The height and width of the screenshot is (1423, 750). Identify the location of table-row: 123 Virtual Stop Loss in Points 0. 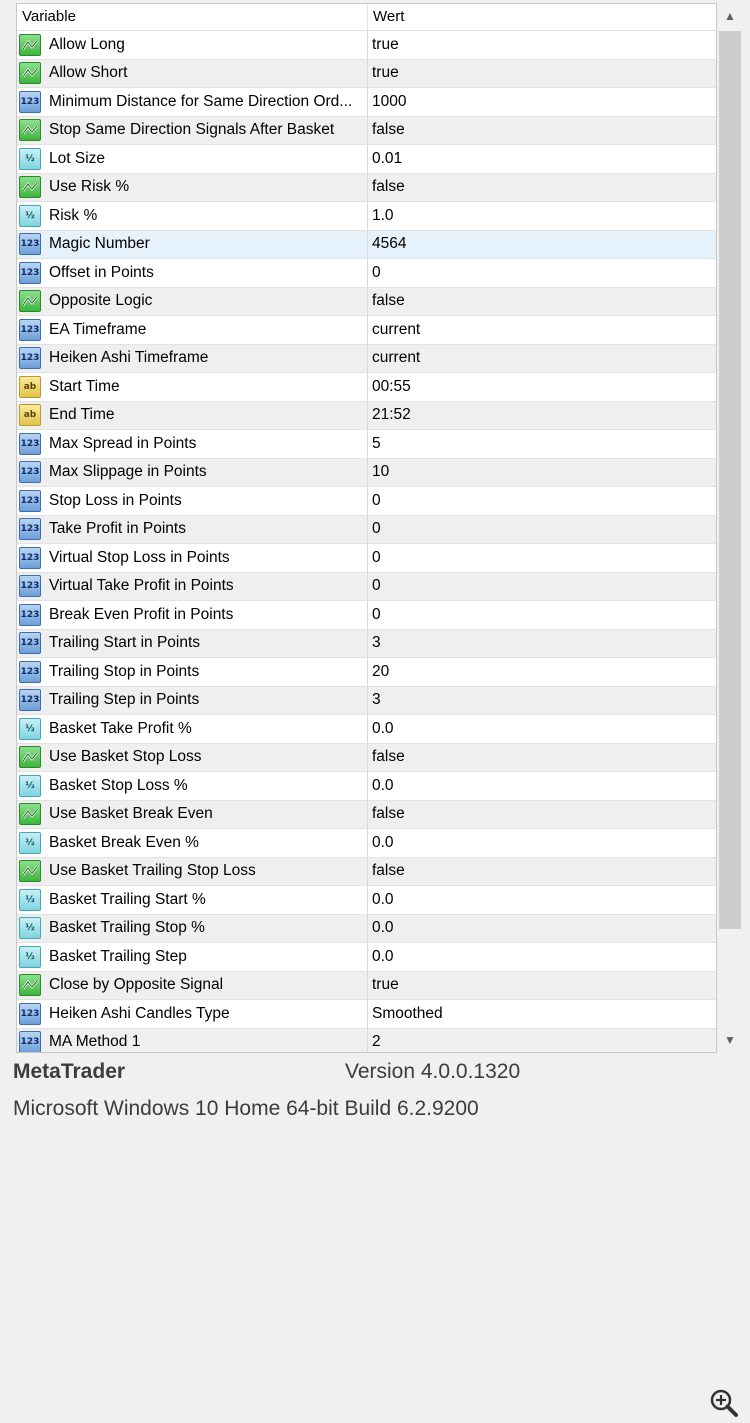
(366, 558).